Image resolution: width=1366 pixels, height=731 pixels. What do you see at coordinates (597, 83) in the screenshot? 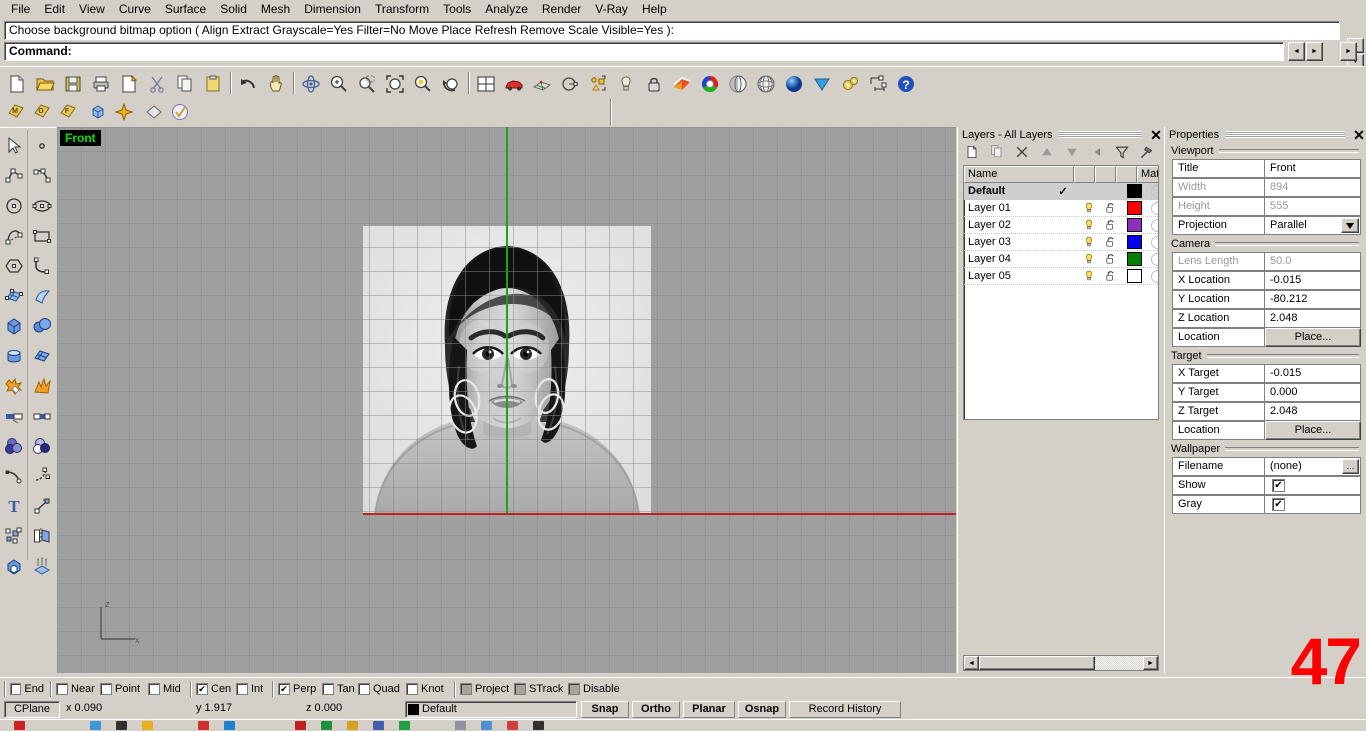
I see `object-snap-icon` at bounding box center [597, 83].